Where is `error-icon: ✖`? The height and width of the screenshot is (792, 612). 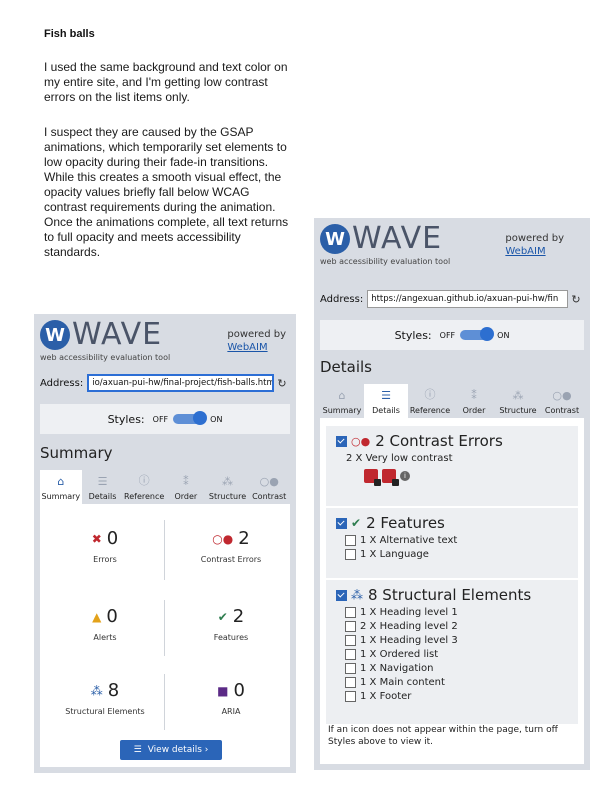 error-icon: ✖ is located at coordinates (96, 538).